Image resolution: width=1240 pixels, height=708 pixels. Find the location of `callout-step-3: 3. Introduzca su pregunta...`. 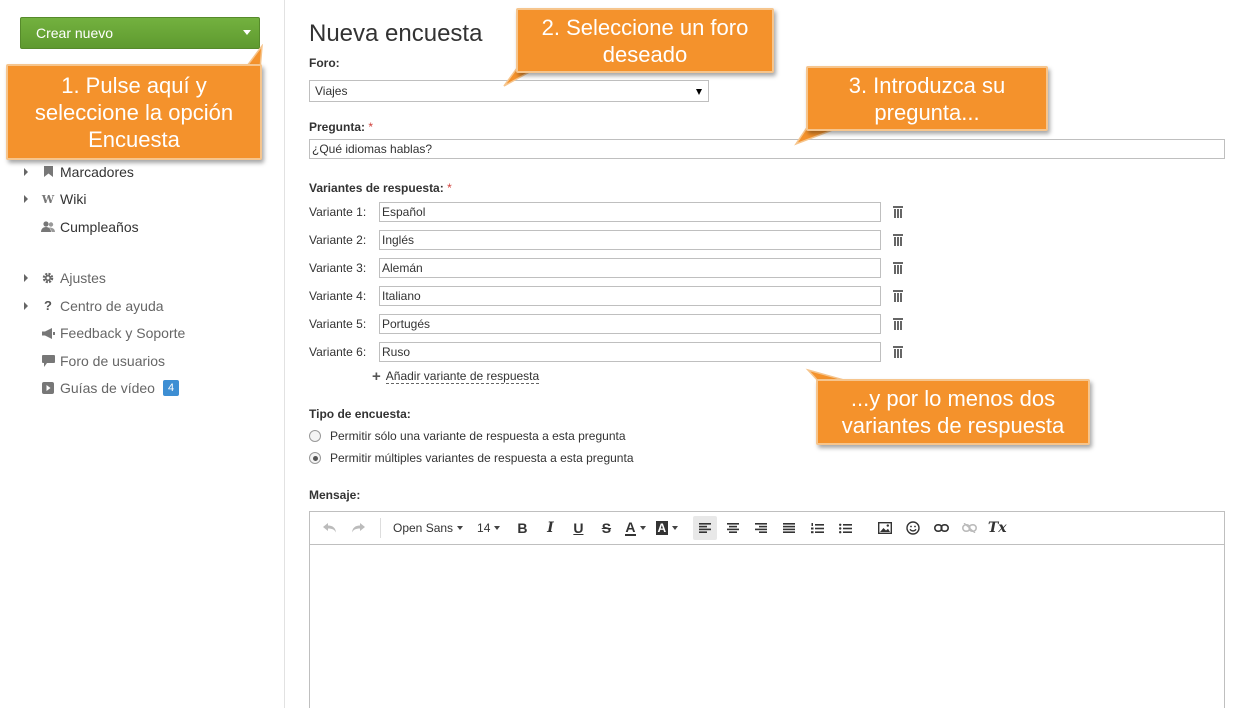

callout-step-3: 3. Introduzca su pregunta... is located at coordinates (927, 98).